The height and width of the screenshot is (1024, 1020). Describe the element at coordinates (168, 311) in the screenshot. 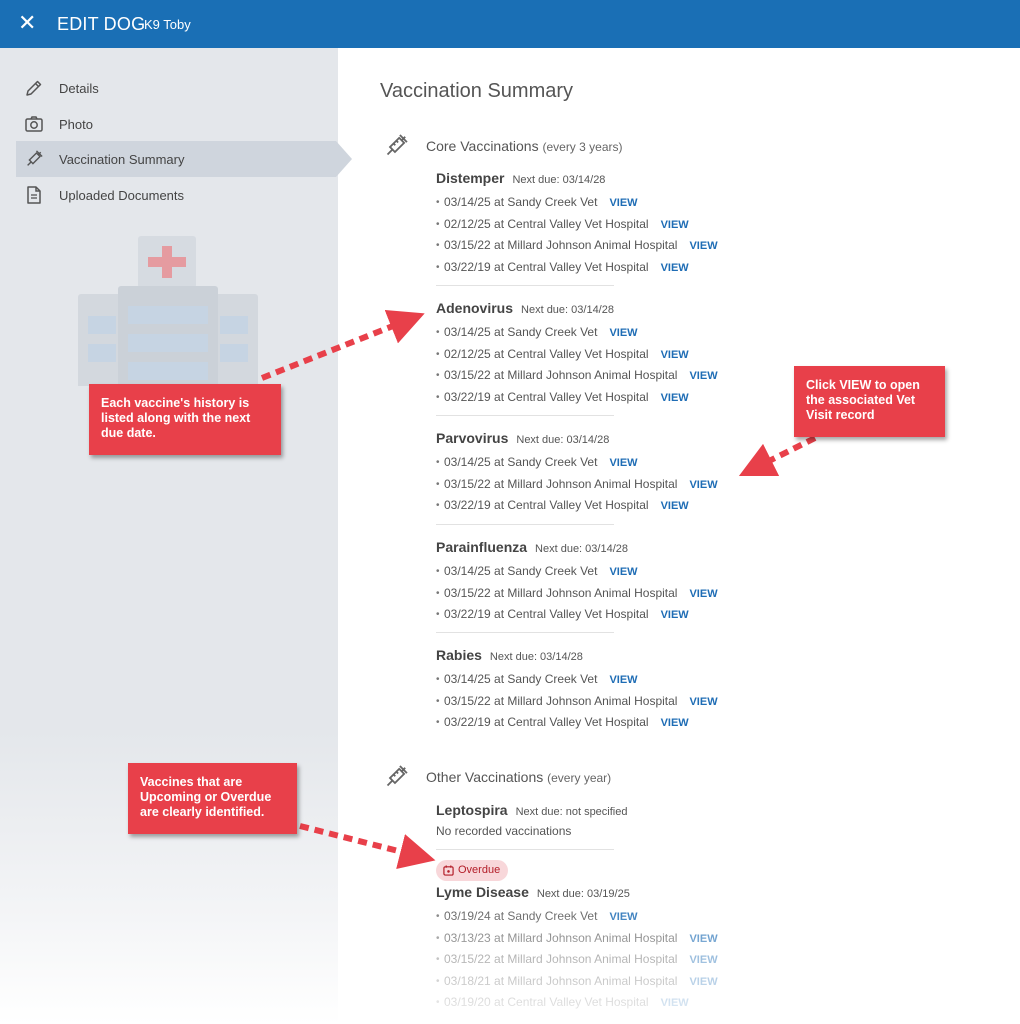

I see `hospital-illustration-icon` at that location.